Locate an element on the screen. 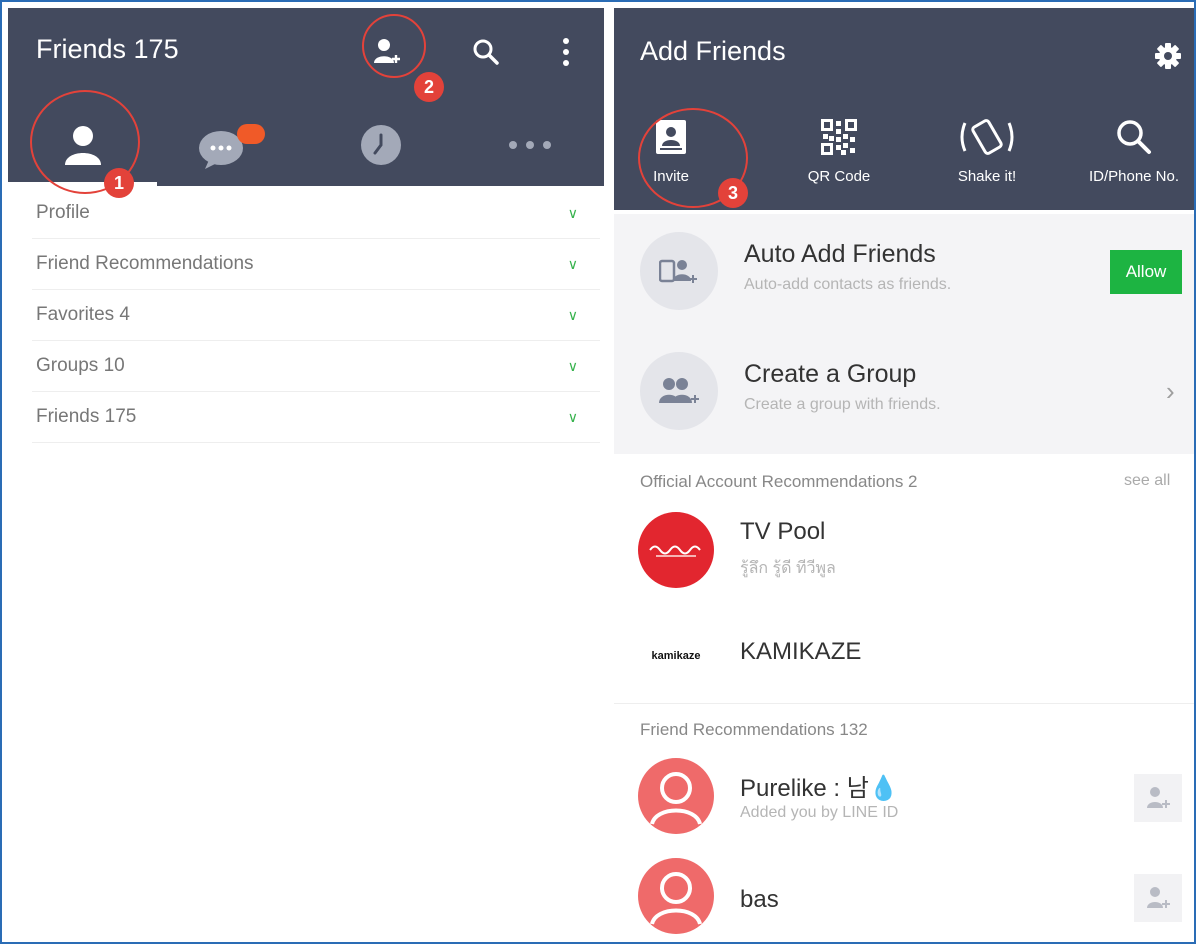  list-item-label: Friends 175 is located at coordinates (86, 416).